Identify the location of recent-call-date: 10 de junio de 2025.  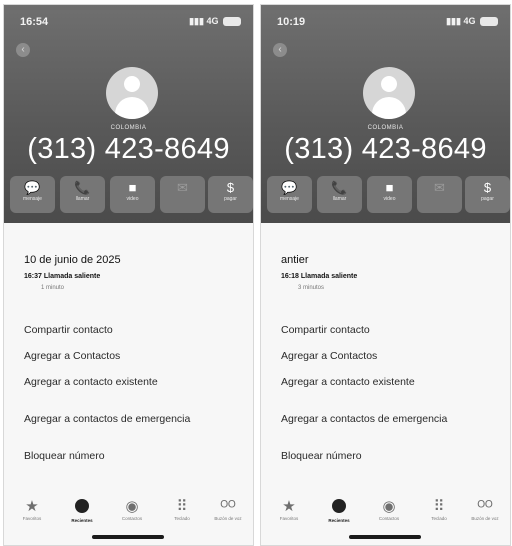
(72, 260).